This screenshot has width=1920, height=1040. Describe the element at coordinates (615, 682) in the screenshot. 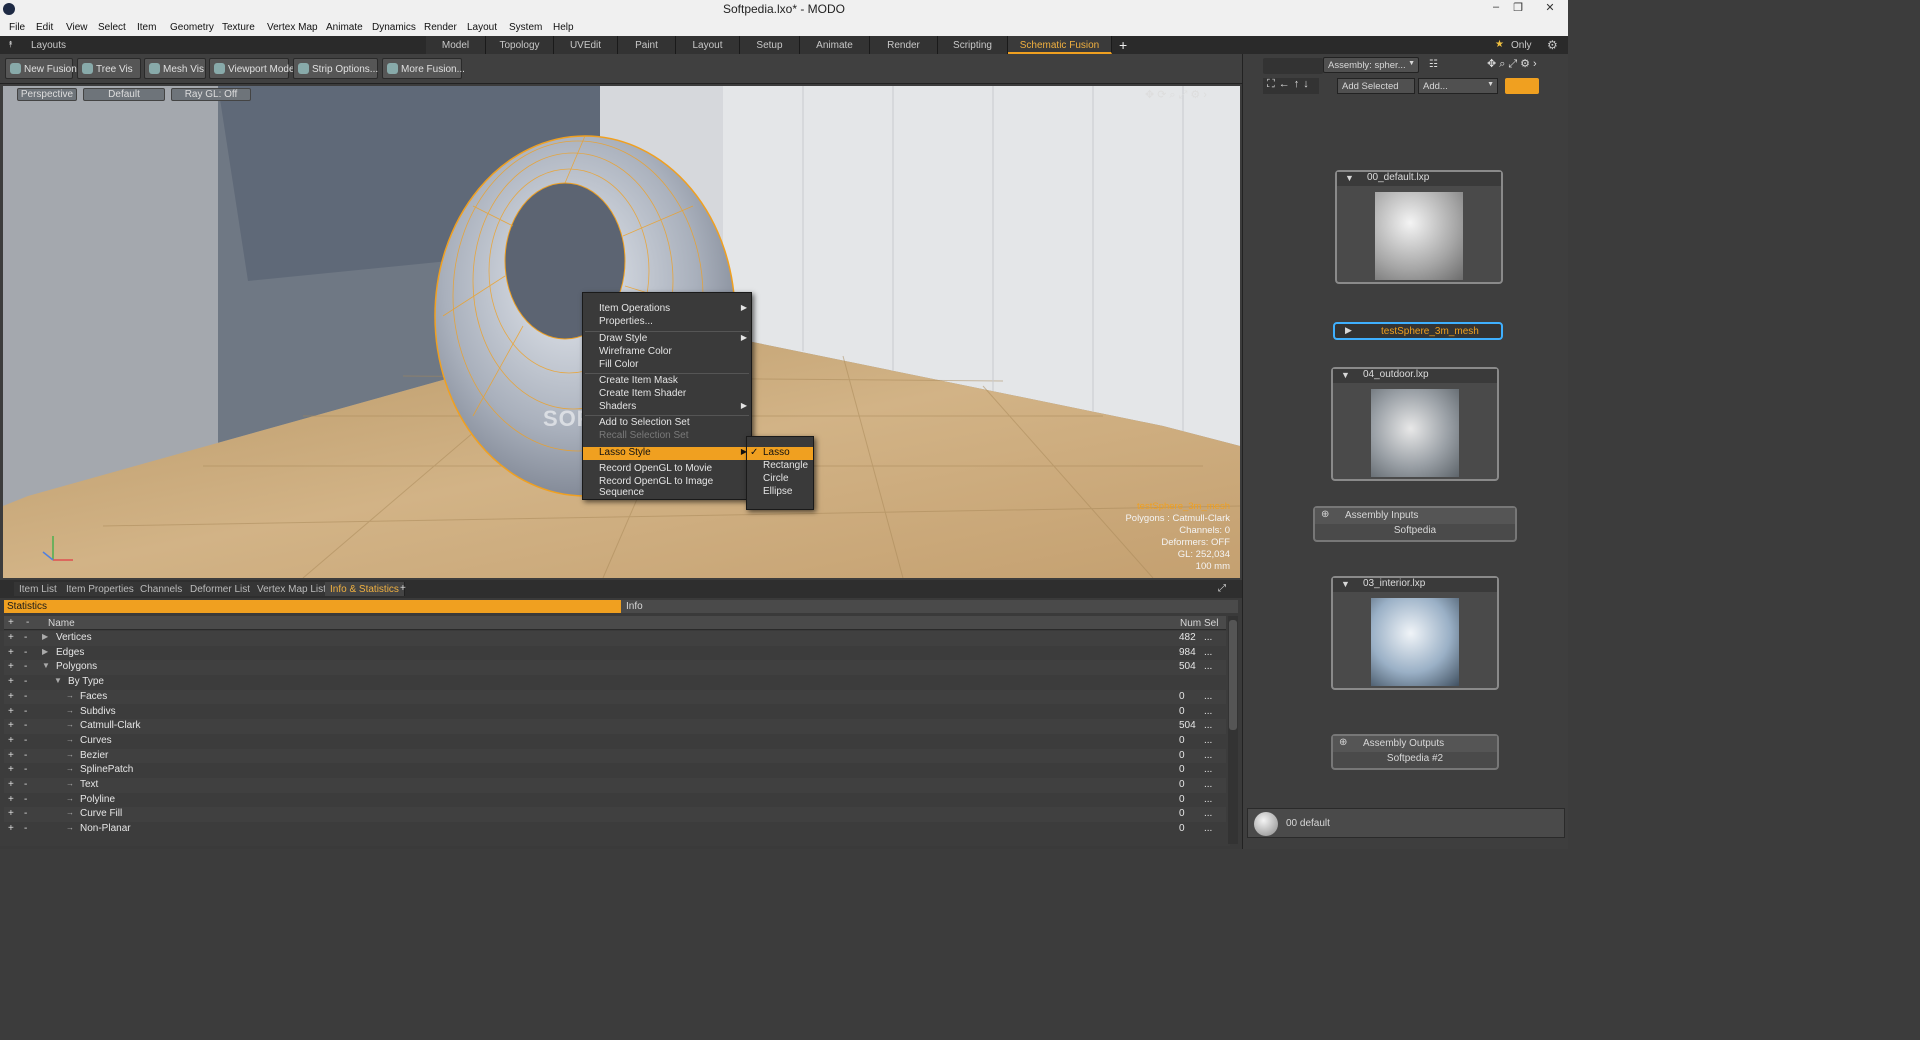

I see `table-row: + - ▼ By Type` at that location.